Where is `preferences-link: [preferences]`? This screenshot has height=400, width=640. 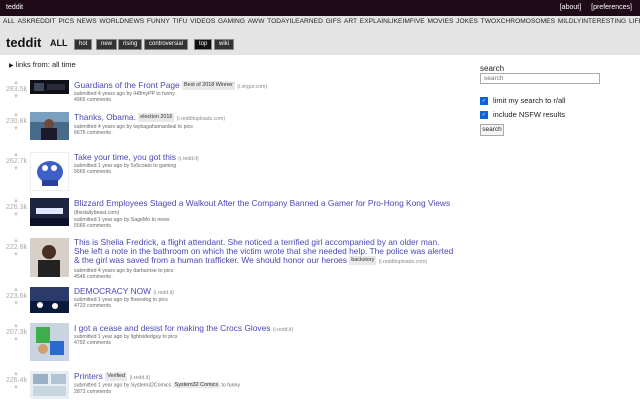 preferences-link: [preferences] is located at coordinates (611, 7).